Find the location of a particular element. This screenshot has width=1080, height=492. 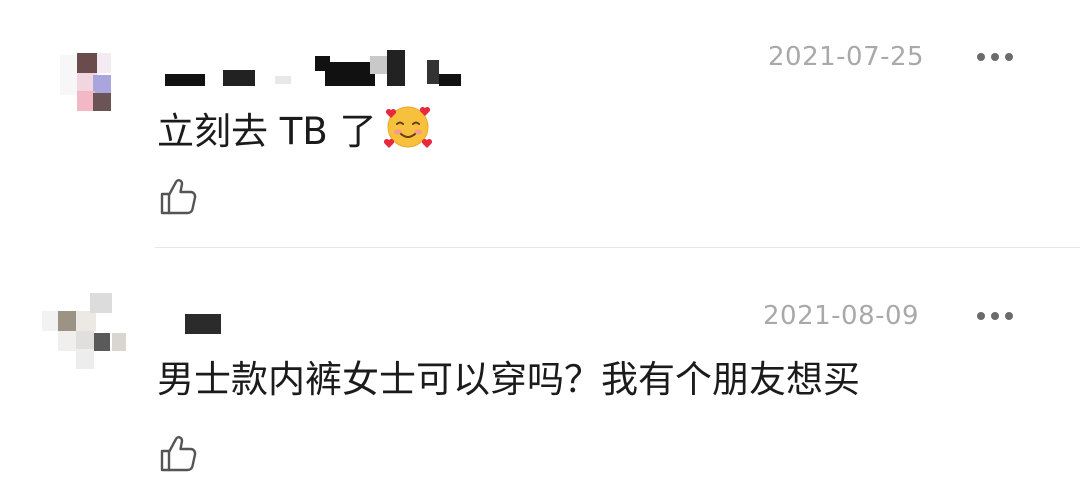

comment-text: 男士款内裤女士可以穿吗？我有个朋友想买 is located at coordinates (508, 379).